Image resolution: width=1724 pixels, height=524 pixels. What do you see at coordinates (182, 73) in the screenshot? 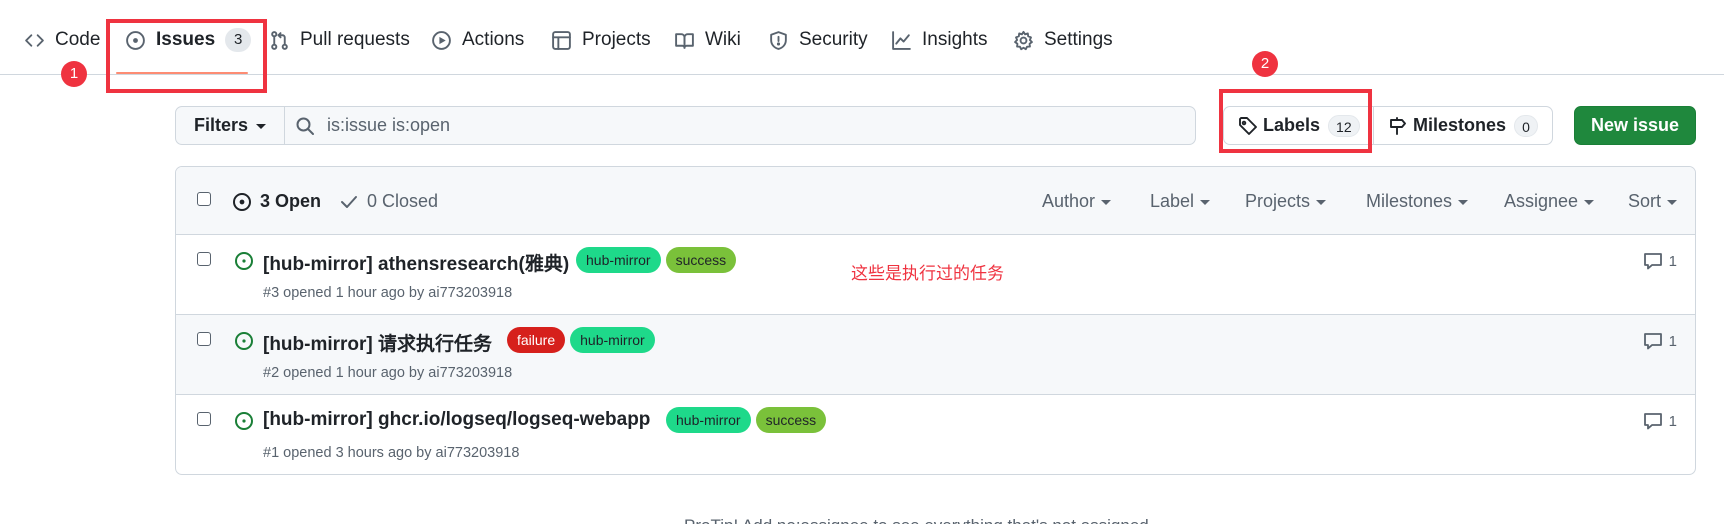
I see `selected-tab-underline` at bounding box center [182, 73].